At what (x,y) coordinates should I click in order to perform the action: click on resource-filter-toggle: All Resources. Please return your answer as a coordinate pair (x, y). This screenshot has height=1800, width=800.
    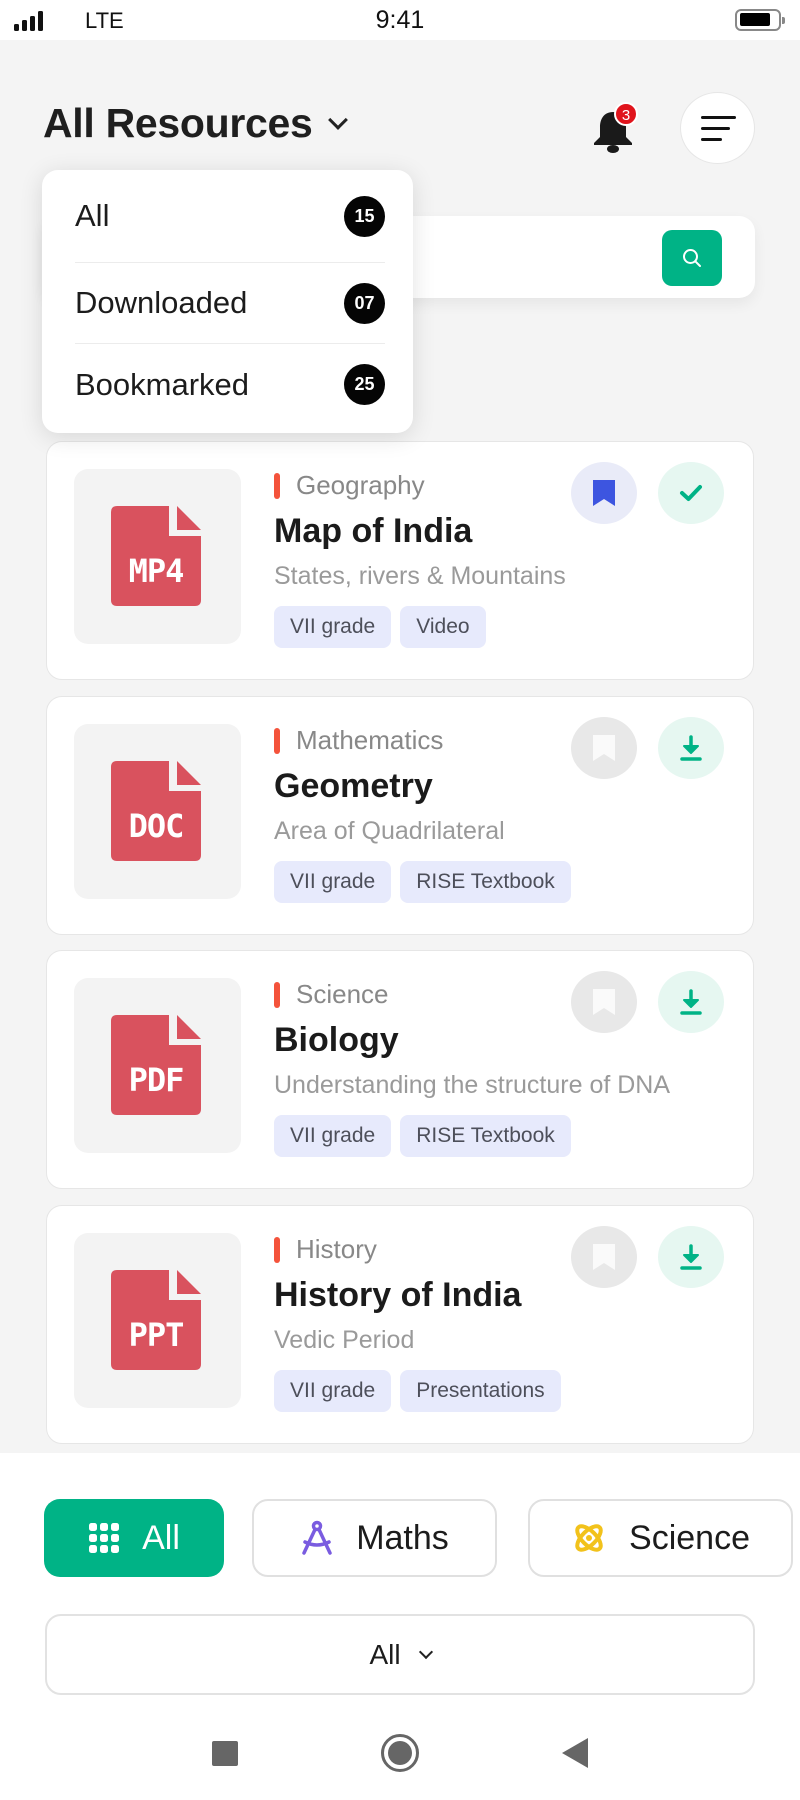
    Looking at the image, I should click on (195, 123).